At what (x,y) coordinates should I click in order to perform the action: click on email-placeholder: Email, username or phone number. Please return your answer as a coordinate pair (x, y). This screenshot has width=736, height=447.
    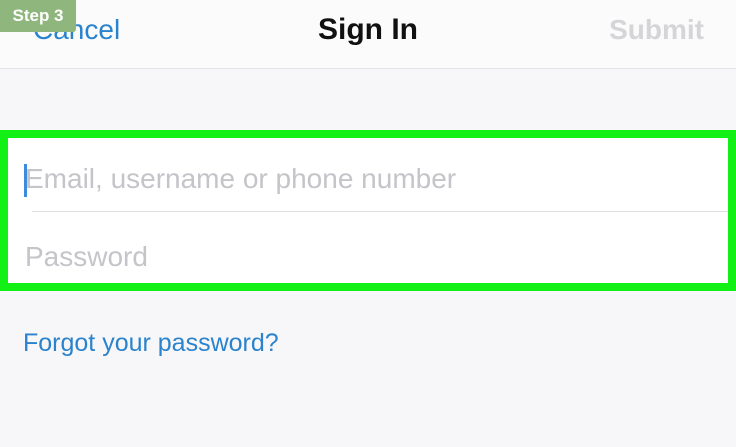
    Looking at the image, I should click on (241, 178).